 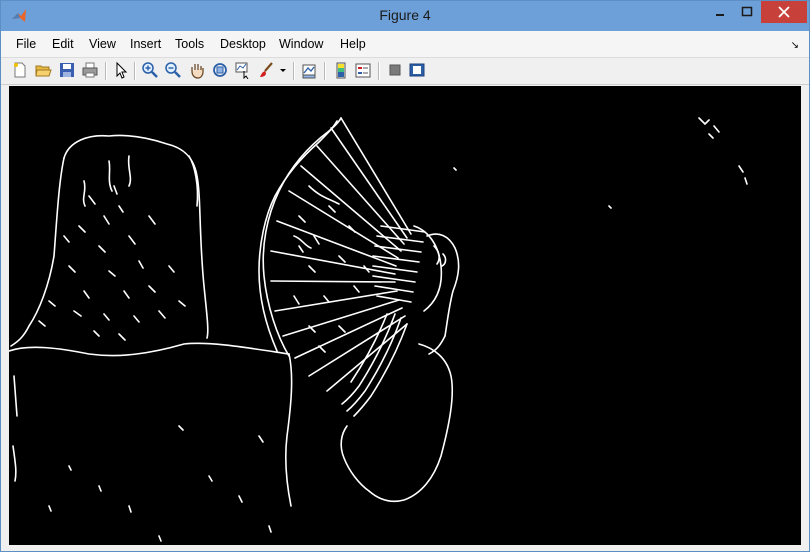 What do you see at coordinates (189, 44) in the screenshot?
I see `menu-tools: Tools` at bounding box center [189, 44].